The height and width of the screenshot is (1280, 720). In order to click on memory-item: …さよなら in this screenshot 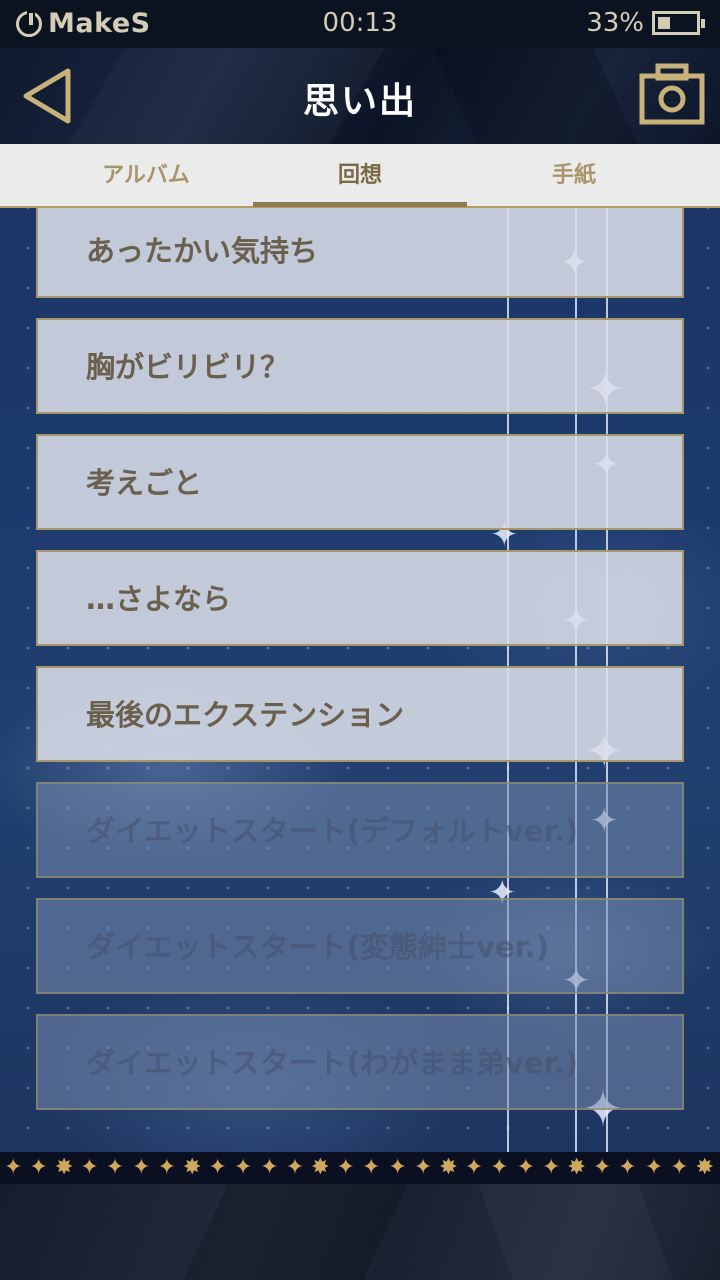, I will do `click(360, 598)`.